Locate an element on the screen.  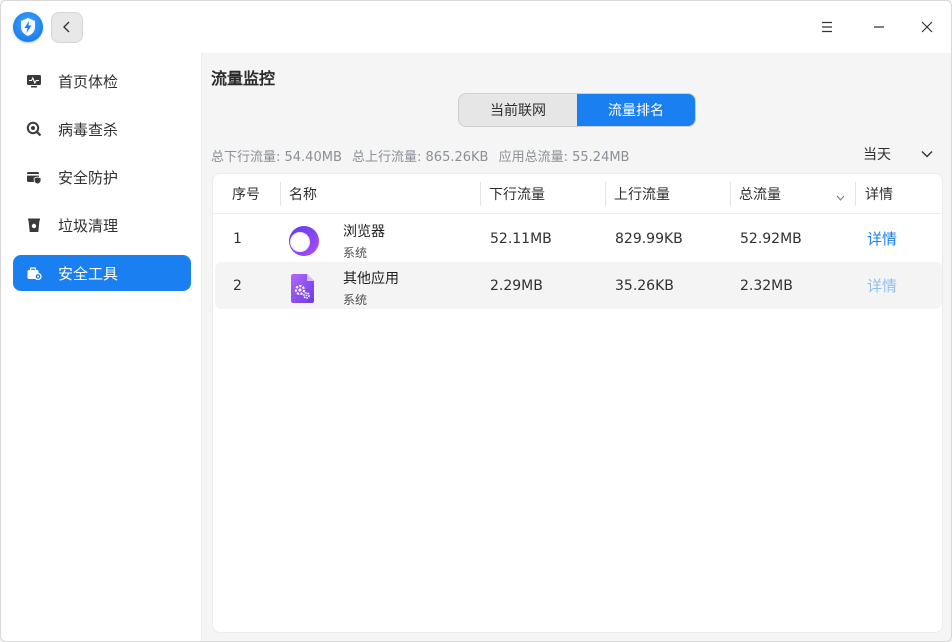
column-download: 下行流量 is located at coordinates (542, 194).